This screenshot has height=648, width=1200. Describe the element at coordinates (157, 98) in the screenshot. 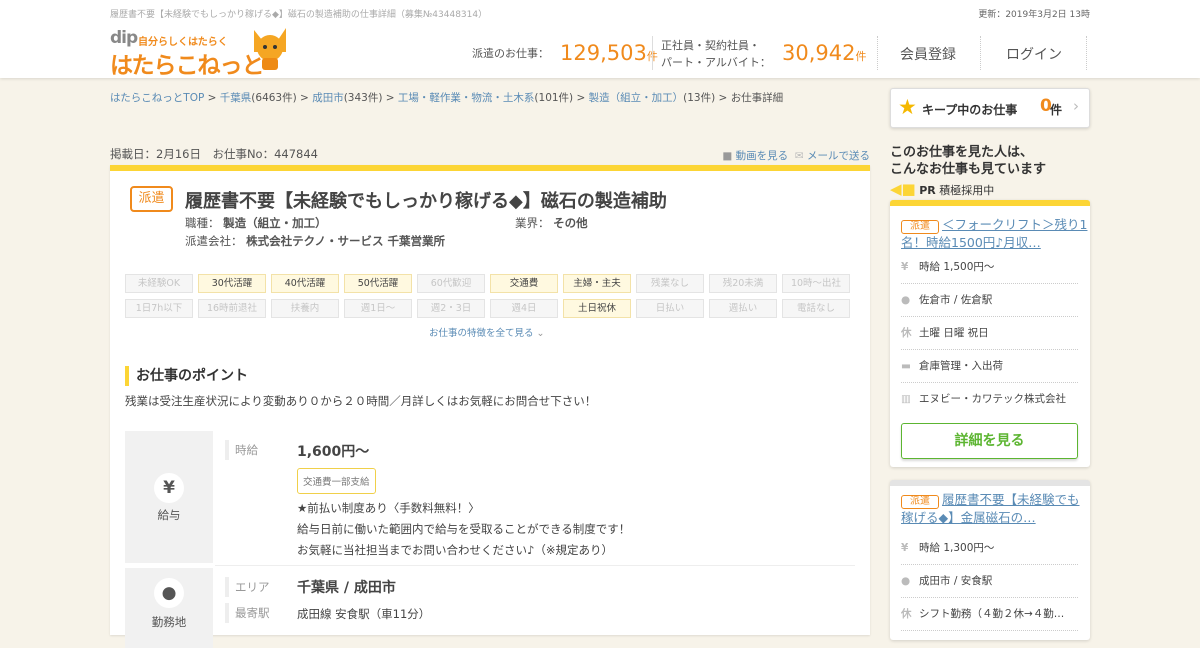

I see `breadcrumb-top: はたらこねっとTOP` at that location.